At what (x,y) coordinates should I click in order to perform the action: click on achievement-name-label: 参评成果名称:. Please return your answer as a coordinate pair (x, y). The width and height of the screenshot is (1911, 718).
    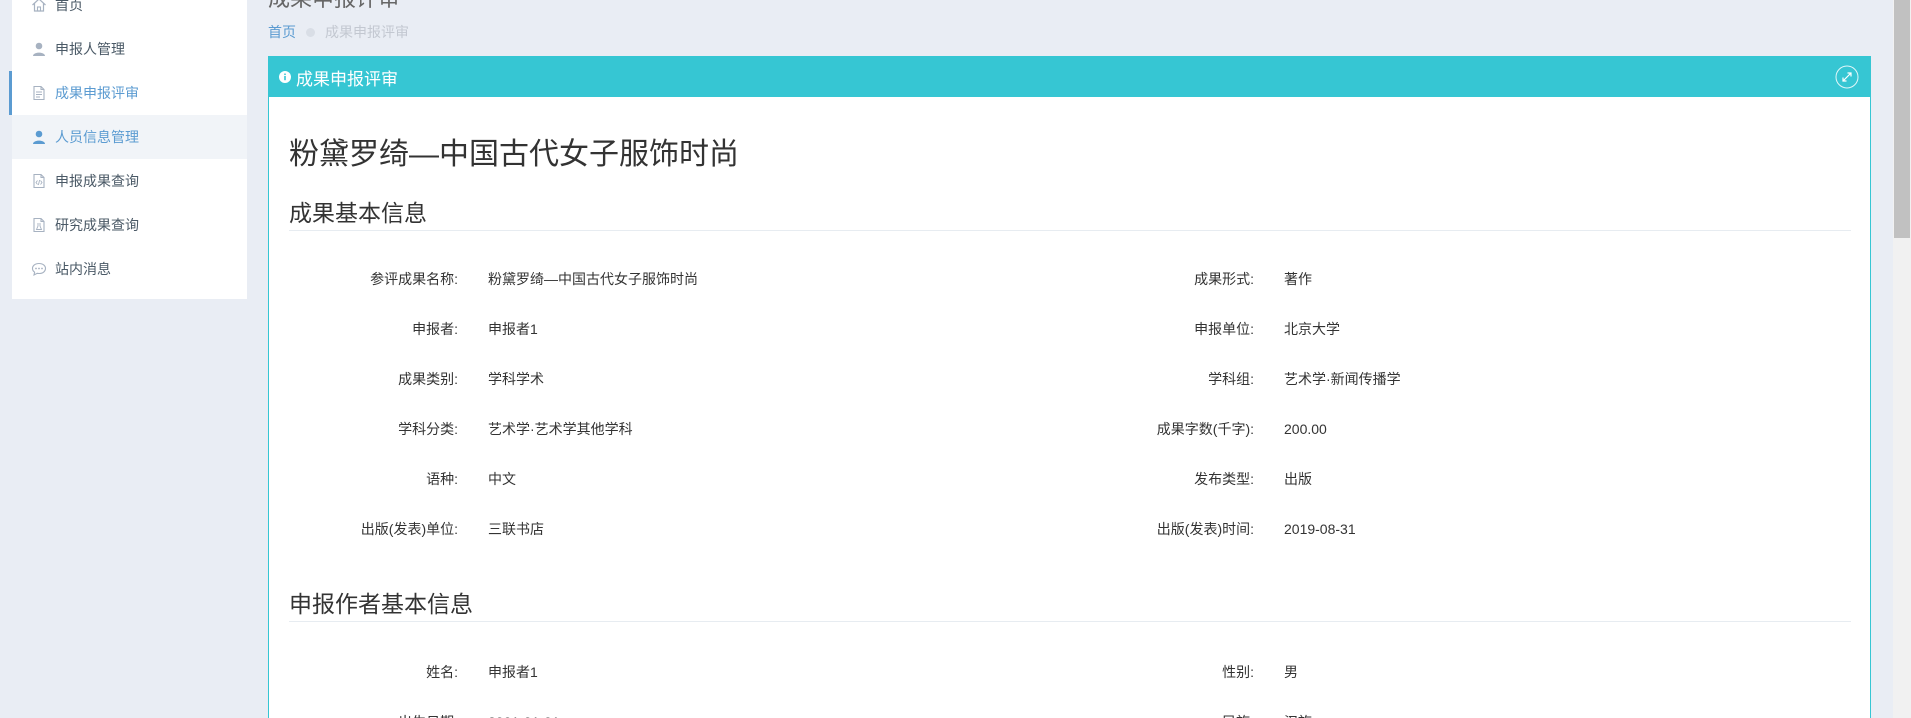
    Looking at the image, I should click on (414, 279).